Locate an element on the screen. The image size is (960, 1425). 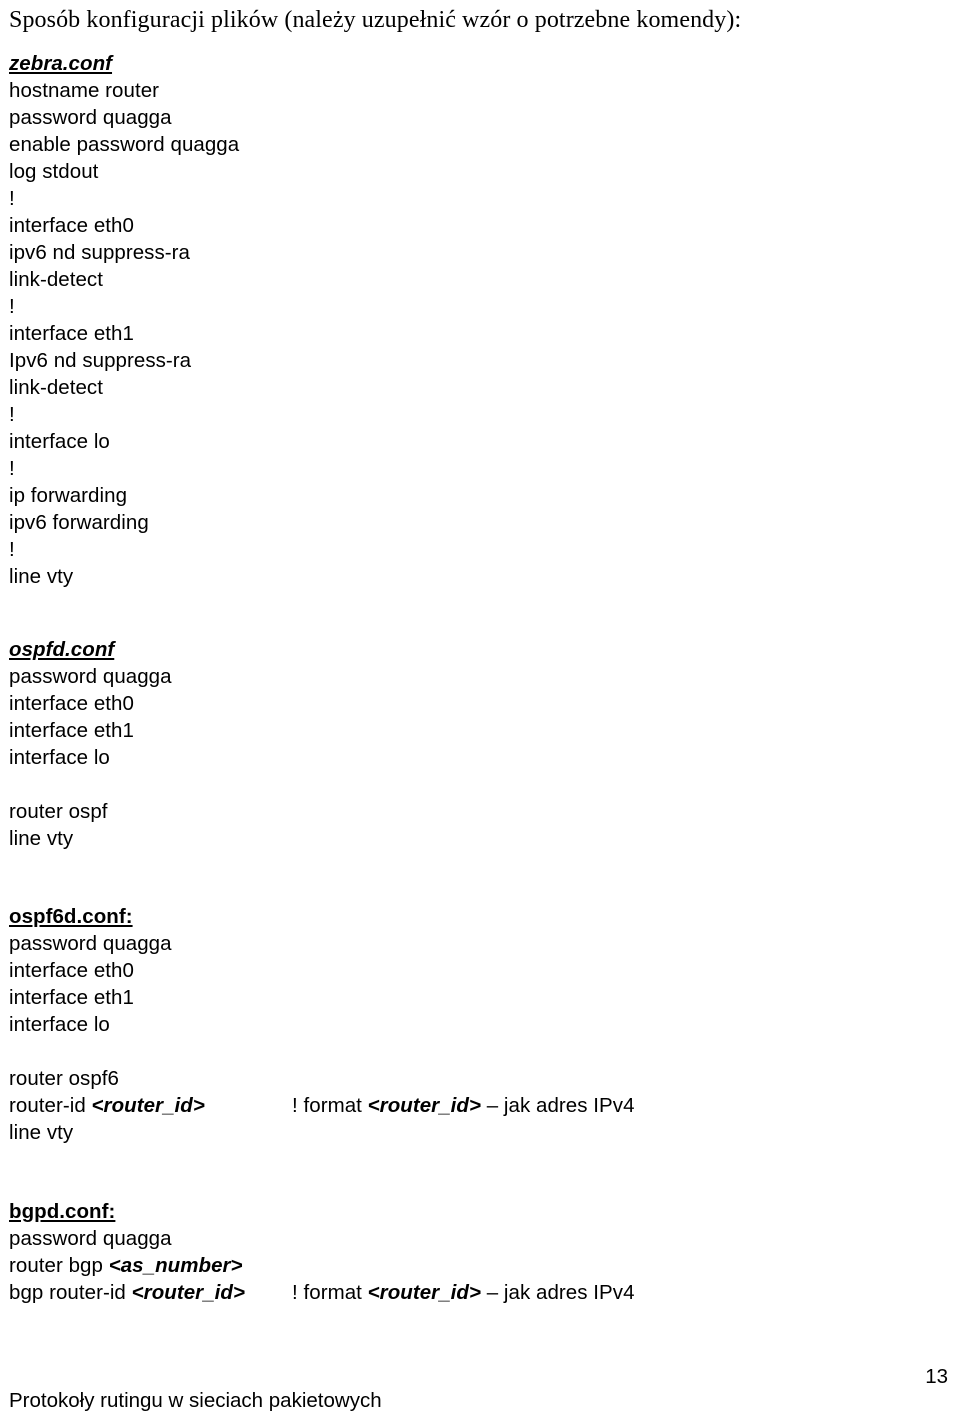
config-line-text: router ospf6 is located at coordinates (64, 1078).